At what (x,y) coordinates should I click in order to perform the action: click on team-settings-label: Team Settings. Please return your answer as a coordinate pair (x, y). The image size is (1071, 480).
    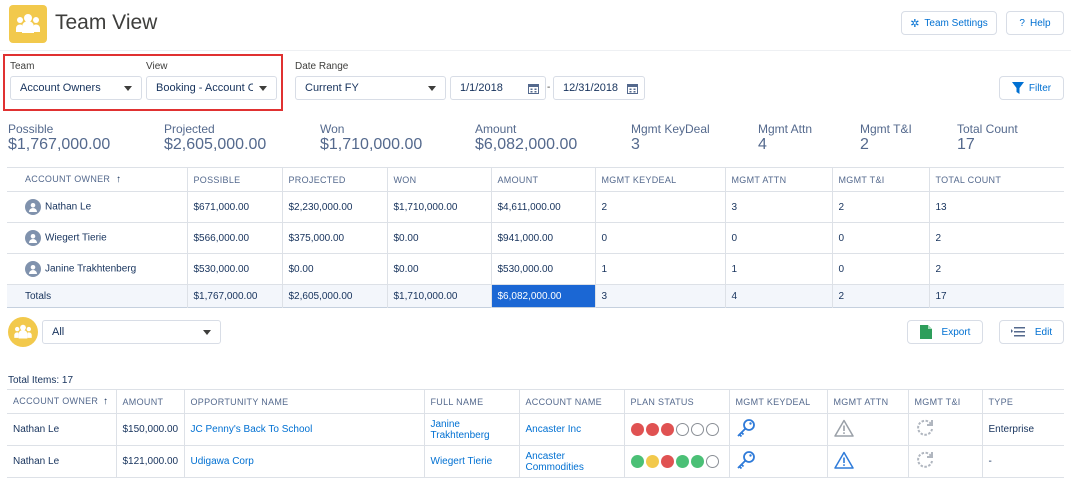
    Looking at the image, I should click on (956, 23).